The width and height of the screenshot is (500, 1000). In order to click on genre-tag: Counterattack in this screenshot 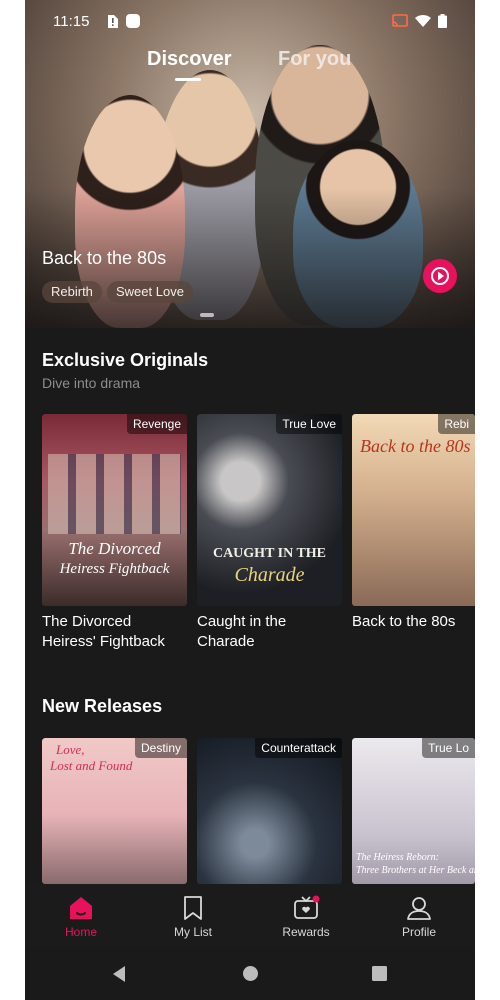, I will do `click(298, 748)`.